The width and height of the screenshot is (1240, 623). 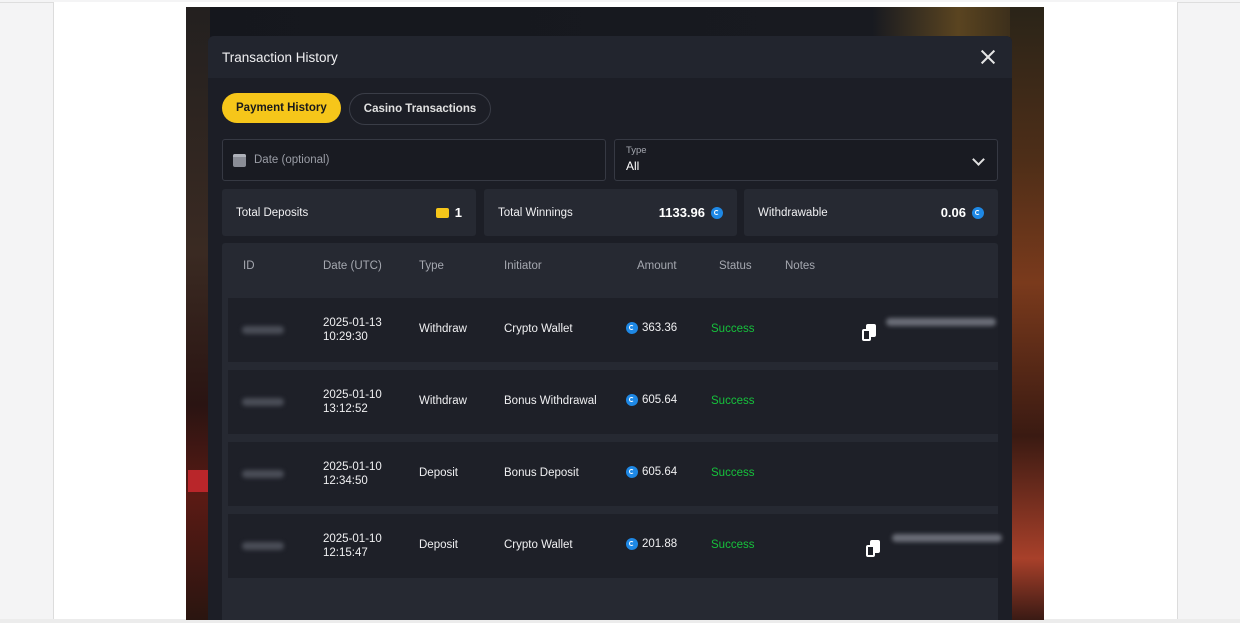 I want to click on withdrawable-value: 0.06, so click(x=953, y=212).